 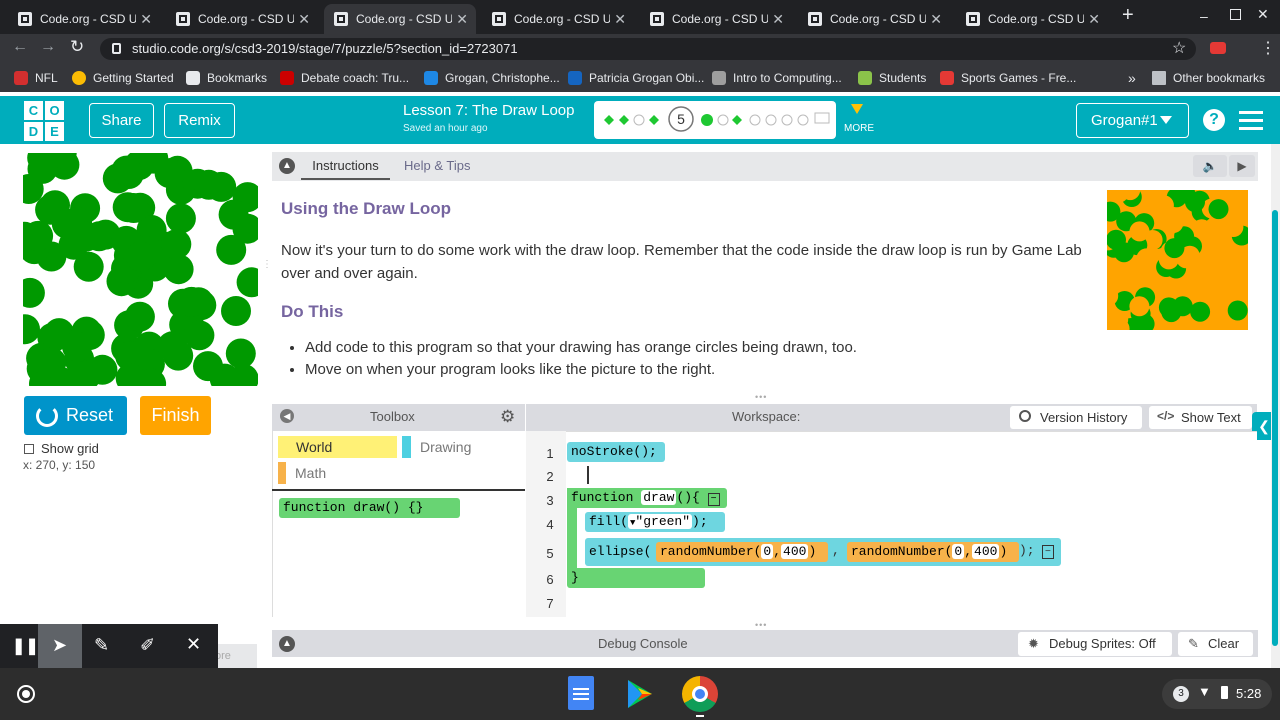 What do you see at coordinates (550, 524) in the screenshot?
I see `line-number: 4` at bounding box center [550, 524].